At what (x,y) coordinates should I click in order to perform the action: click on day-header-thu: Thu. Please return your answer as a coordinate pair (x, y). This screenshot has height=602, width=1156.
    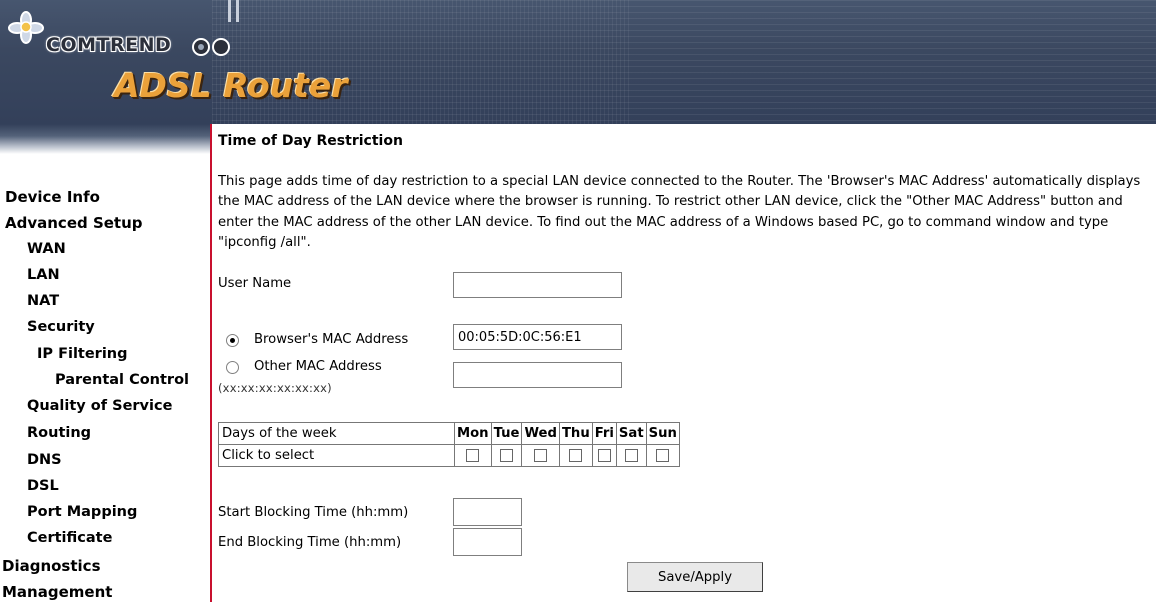
    Looking at the image, I should click on (575, 433).